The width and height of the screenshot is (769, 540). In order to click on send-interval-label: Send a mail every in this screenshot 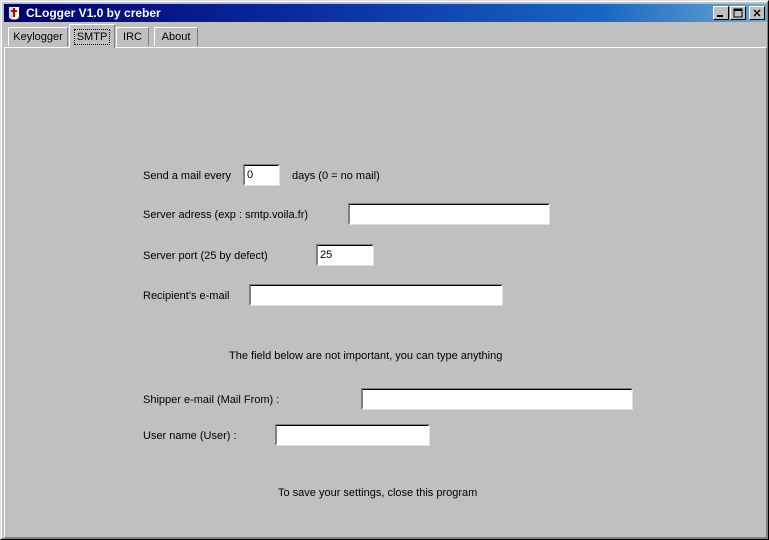, I will do `click(187, 176)`.